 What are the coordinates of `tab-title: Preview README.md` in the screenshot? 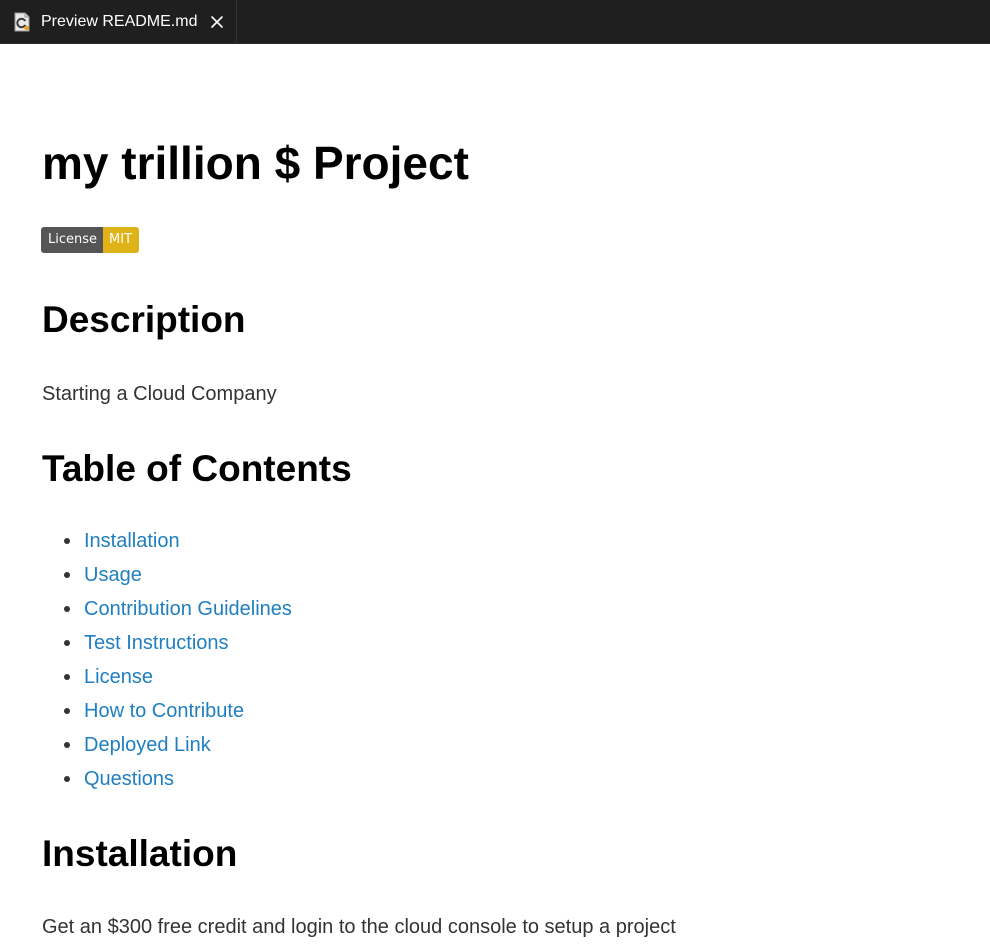 It's located at (119, 21).